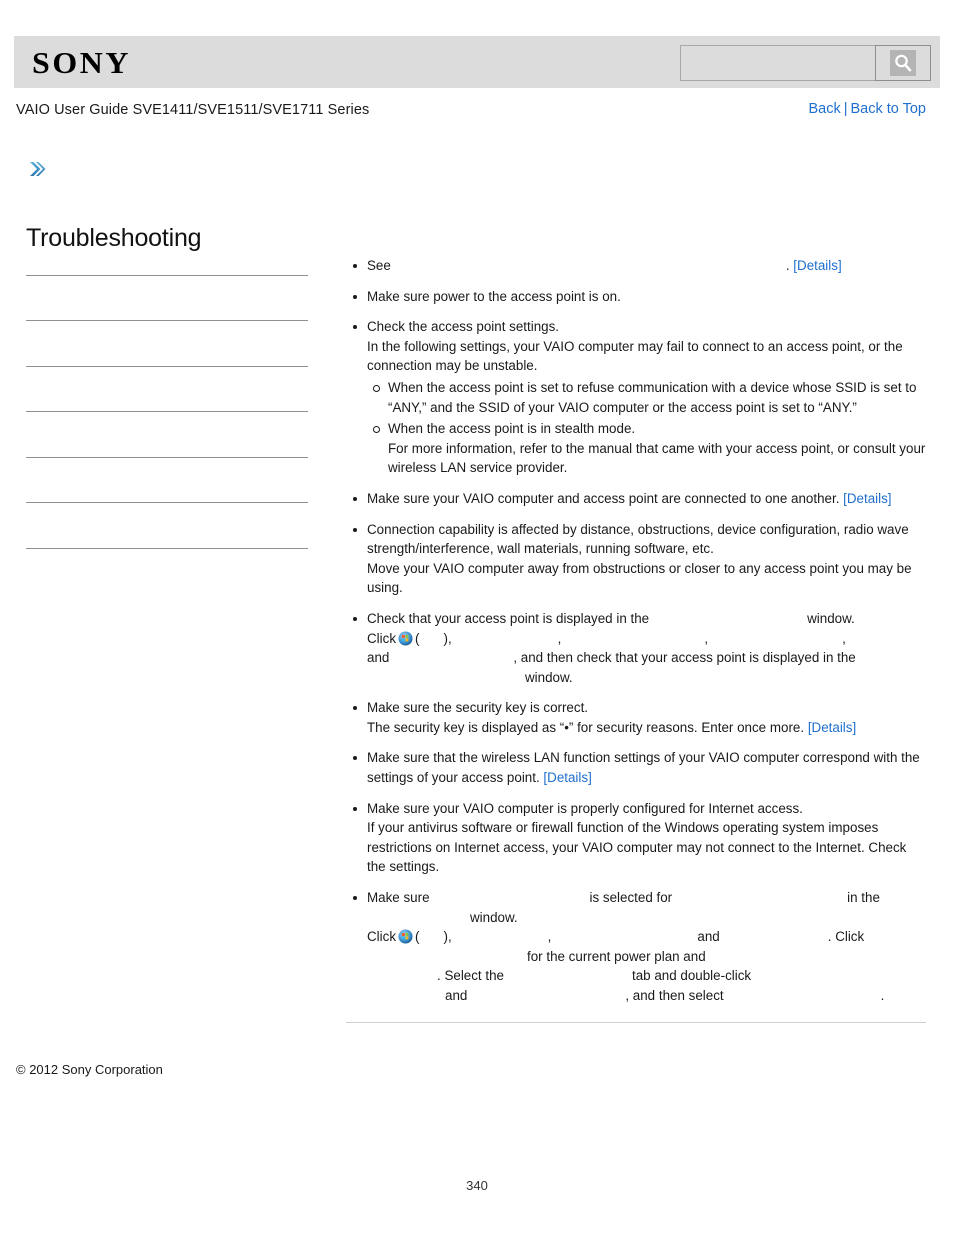  Describe the element at coordinates (82, 62) in the screenshot. I see `sony-logo: SONY` at that location.